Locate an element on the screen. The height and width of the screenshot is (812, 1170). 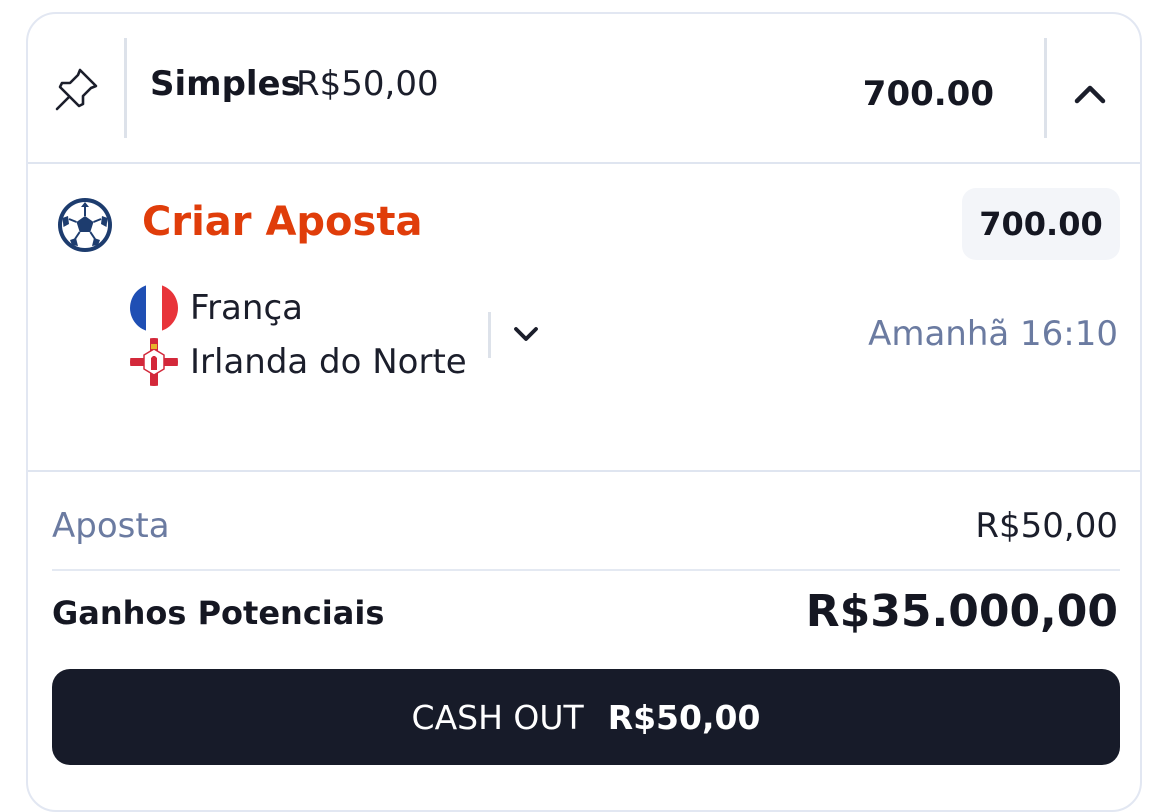
home-team-name: França is located at coordinates (246, 308).